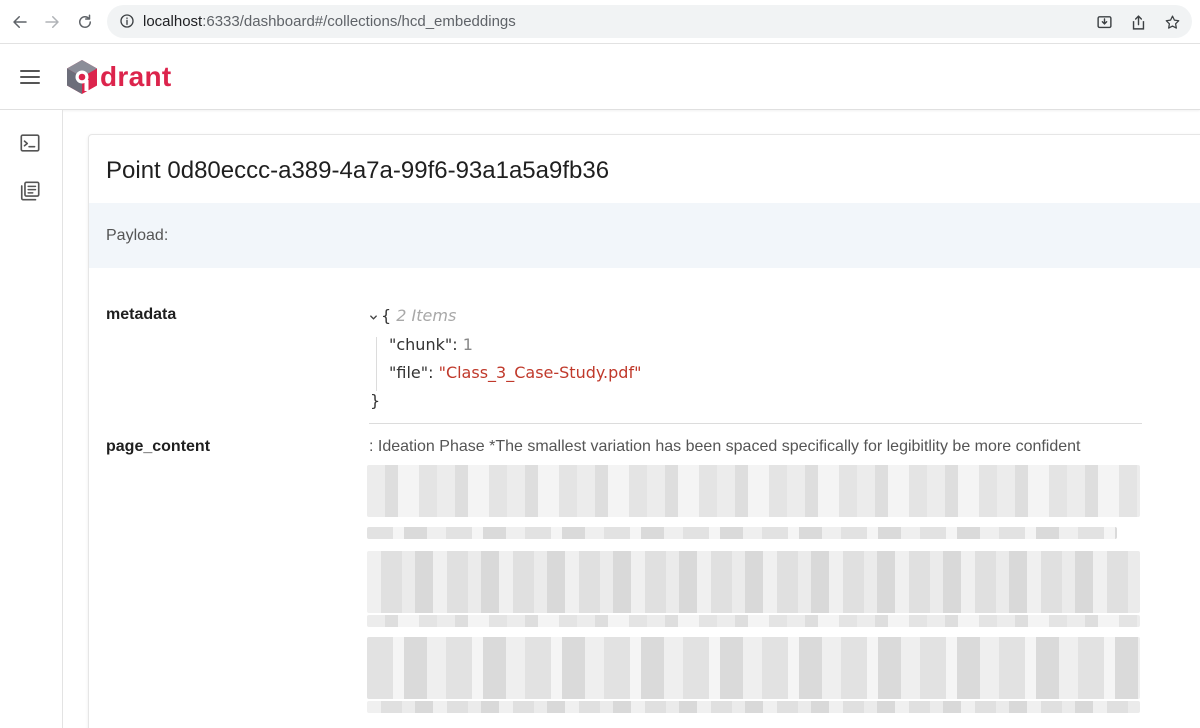  Describe the element at coordinates (136, 76) in the screenshot. I see `brand-name: drant` at that location.